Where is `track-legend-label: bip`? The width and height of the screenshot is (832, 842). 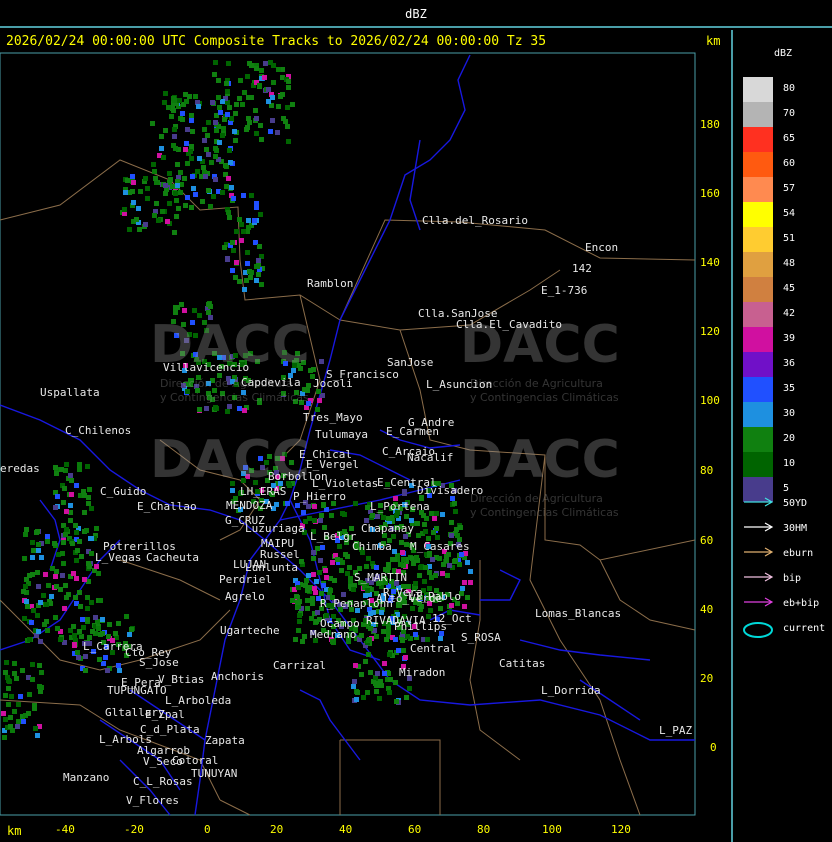 track-legend-label: bip is located at coordinates (792, 578).